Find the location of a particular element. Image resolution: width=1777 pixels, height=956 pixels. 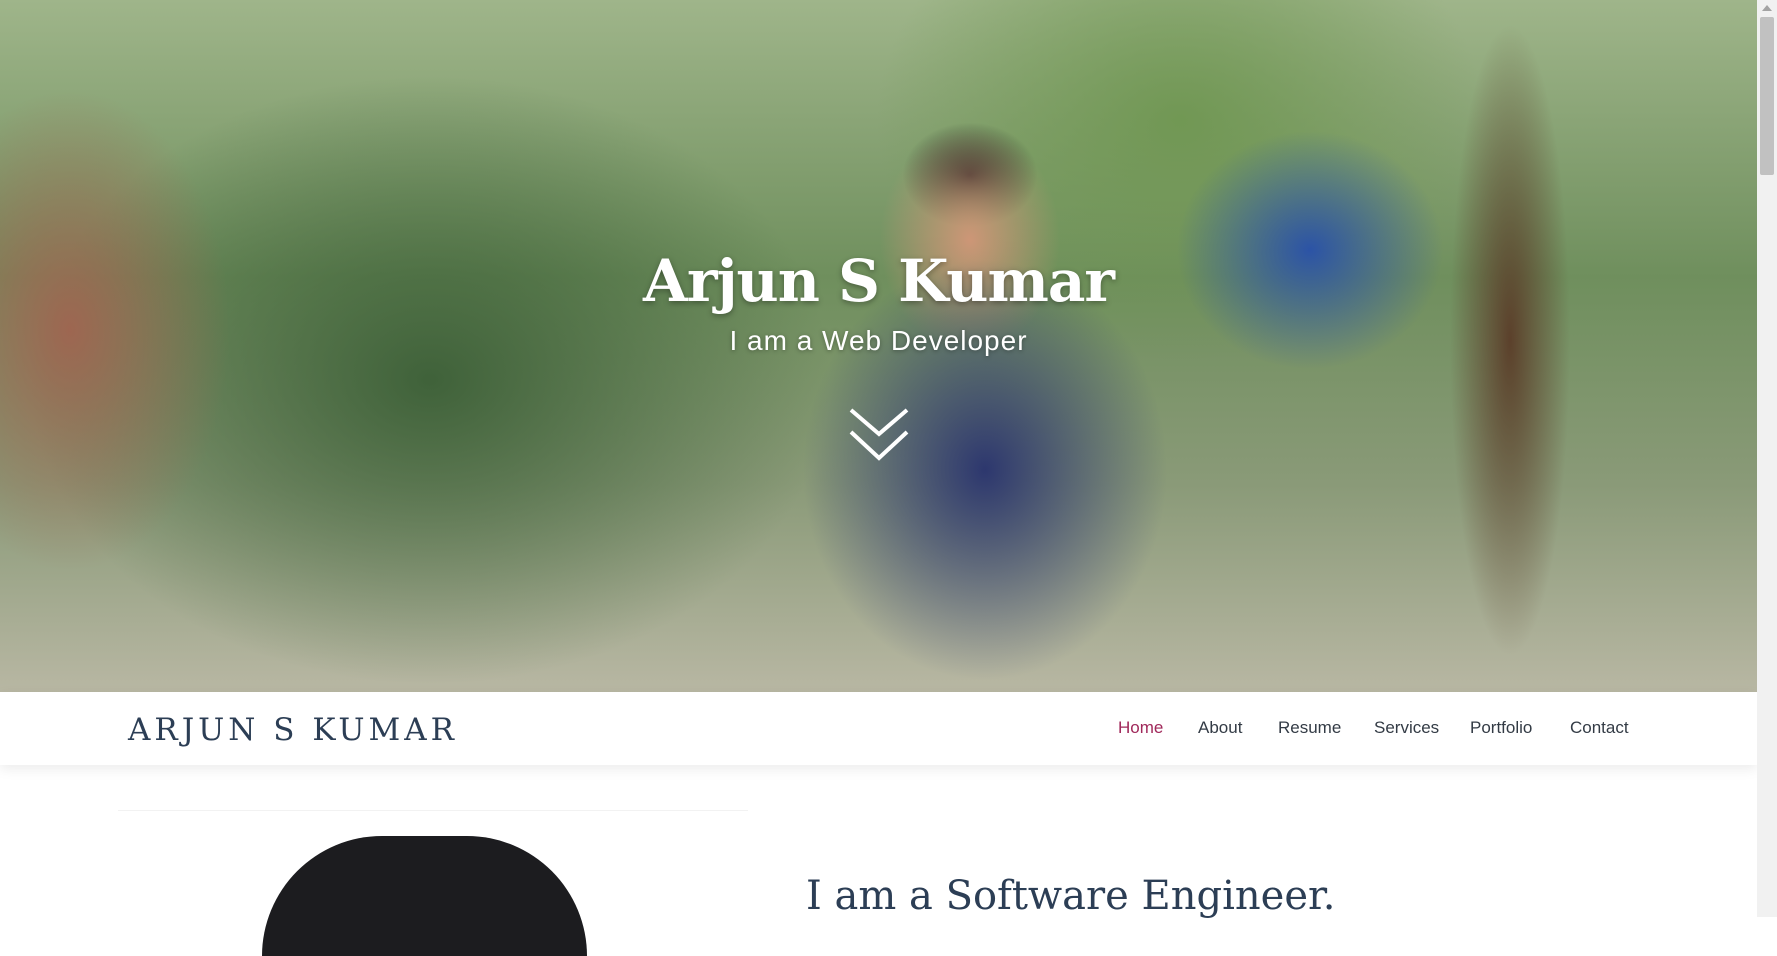

scrollbar is located at coordinates (1767, 458).